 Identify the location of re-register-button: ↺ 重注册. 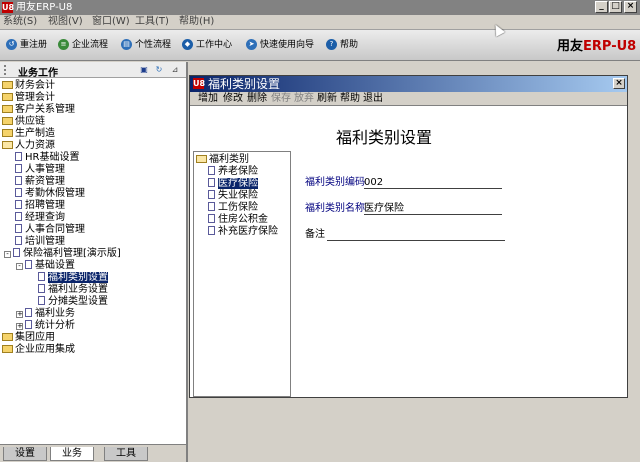
(26, 45).